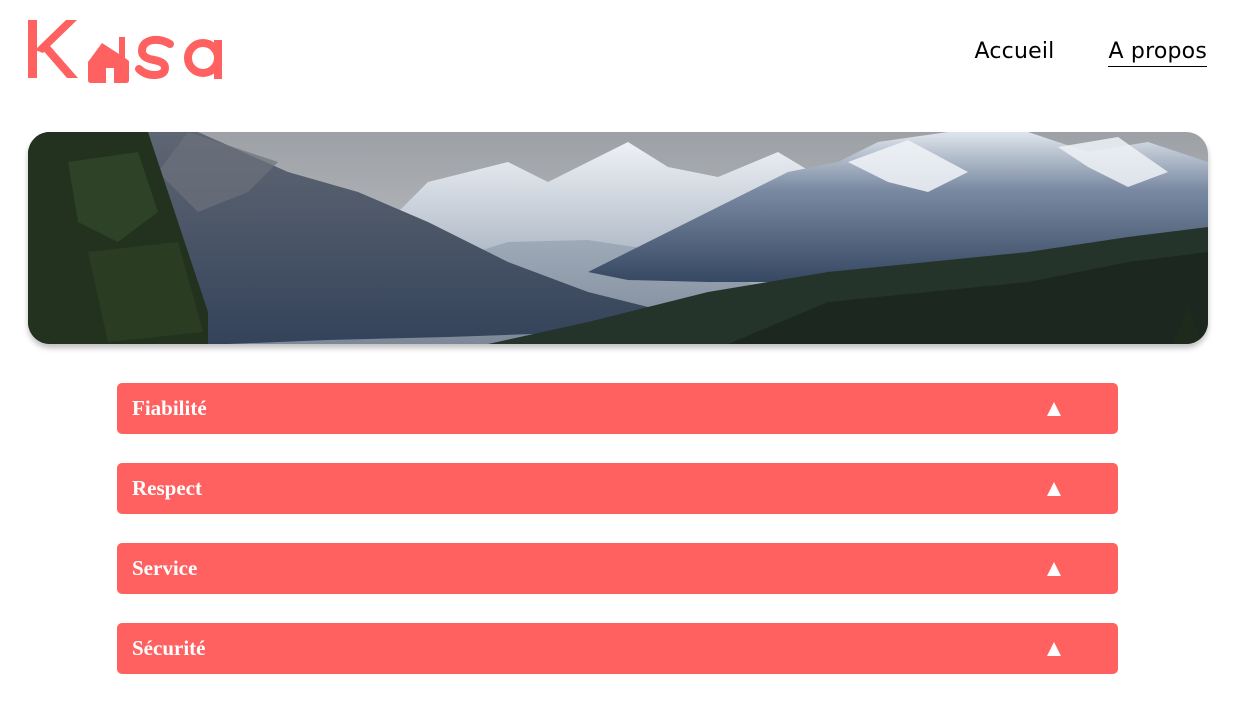 This screenshot has height=703, width=1241. I want to click on collapse-title: Service, so click(165, 568).